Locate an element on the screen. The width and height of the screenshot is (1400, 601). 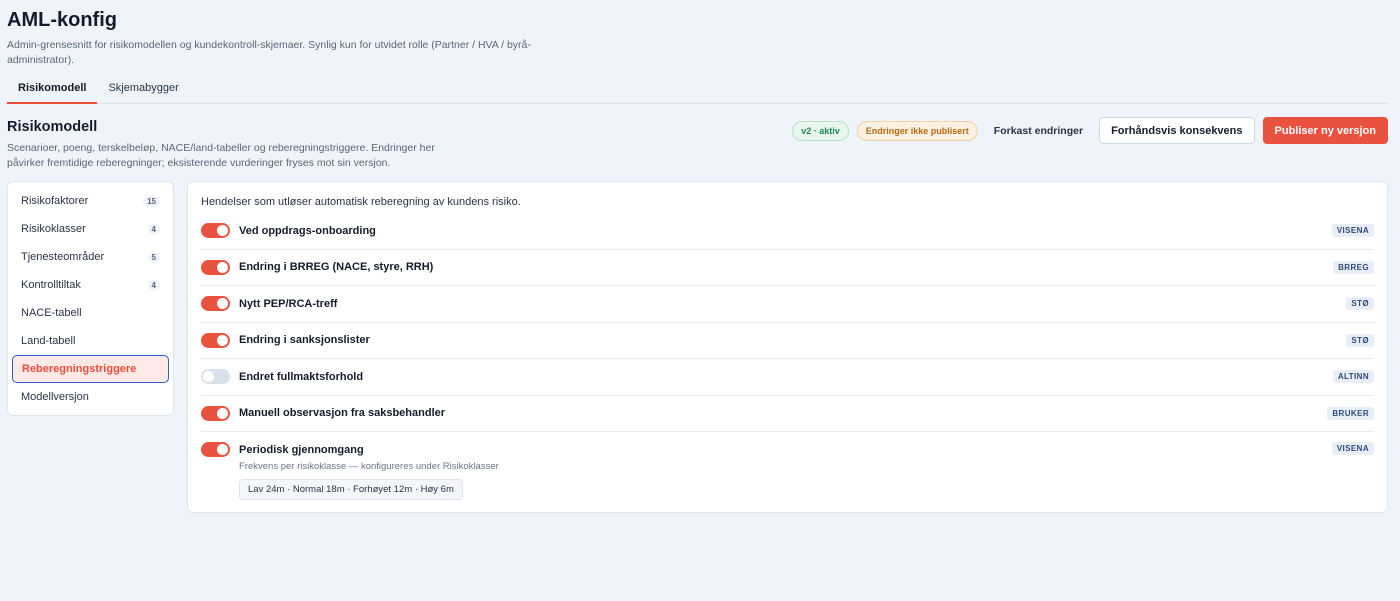
tab-bar: Risikomodell Skjemabygger is located at coordinates (697, 89).